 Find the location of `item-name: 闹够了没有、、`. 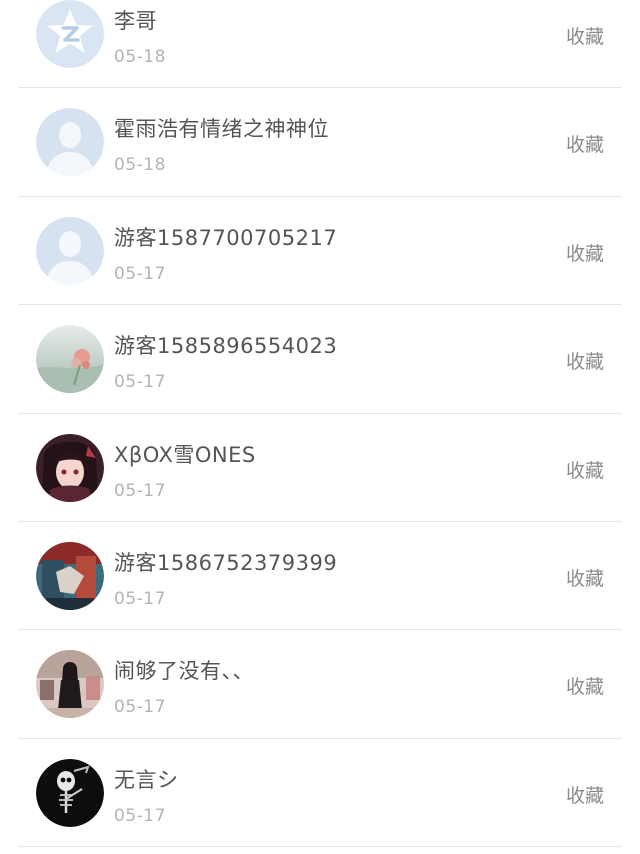

item-name: 闹够了没有、、 is located at coordinates (184, 671).